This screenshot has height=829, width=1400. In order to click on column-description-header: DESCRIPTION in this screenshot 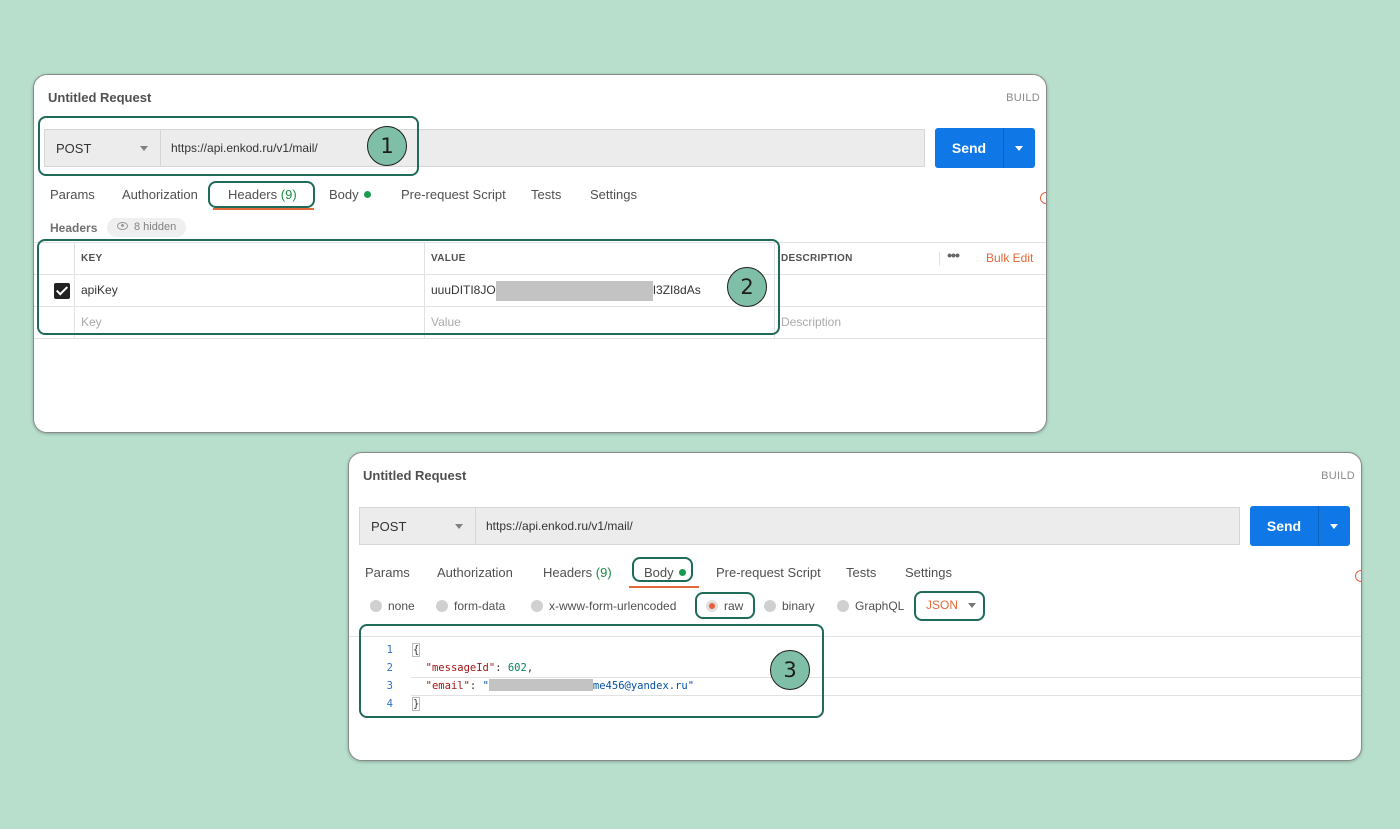, I will do `click(817, 258)`.